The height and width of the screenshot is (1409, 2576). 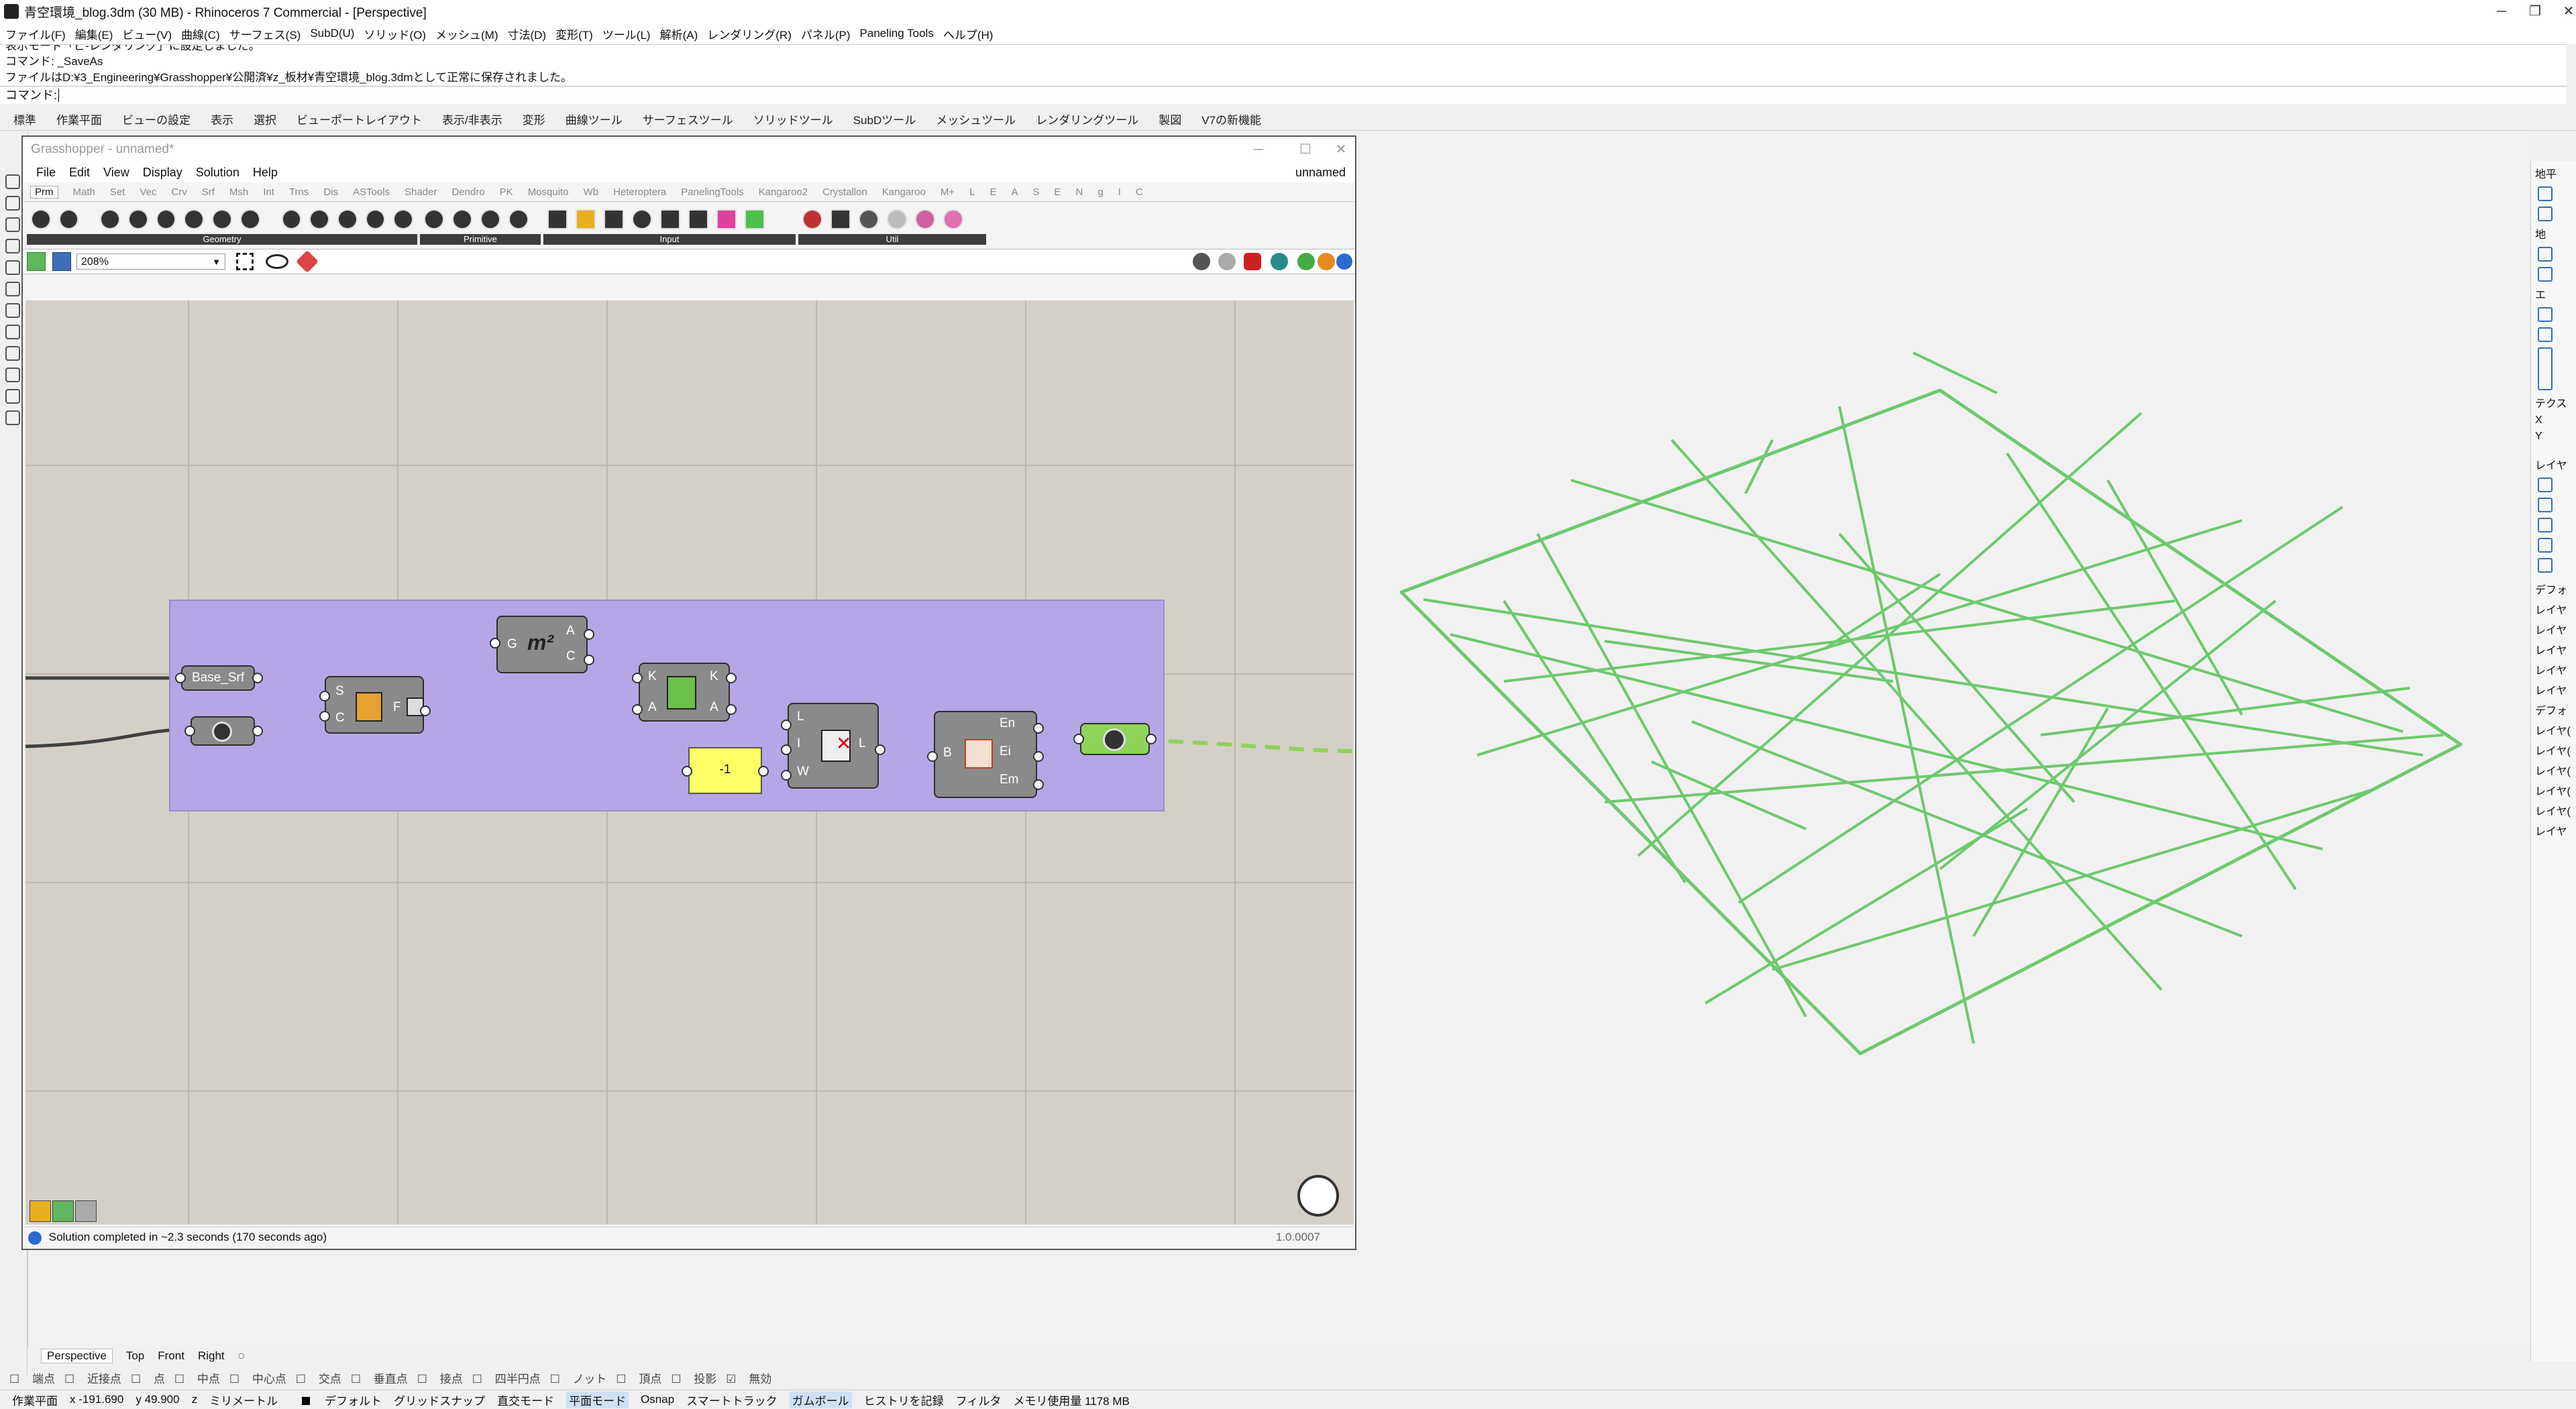 What do you see at coordinates (36, 261) in the screenshot?
I see `open-file-icon` at bounding box center [36, 261].